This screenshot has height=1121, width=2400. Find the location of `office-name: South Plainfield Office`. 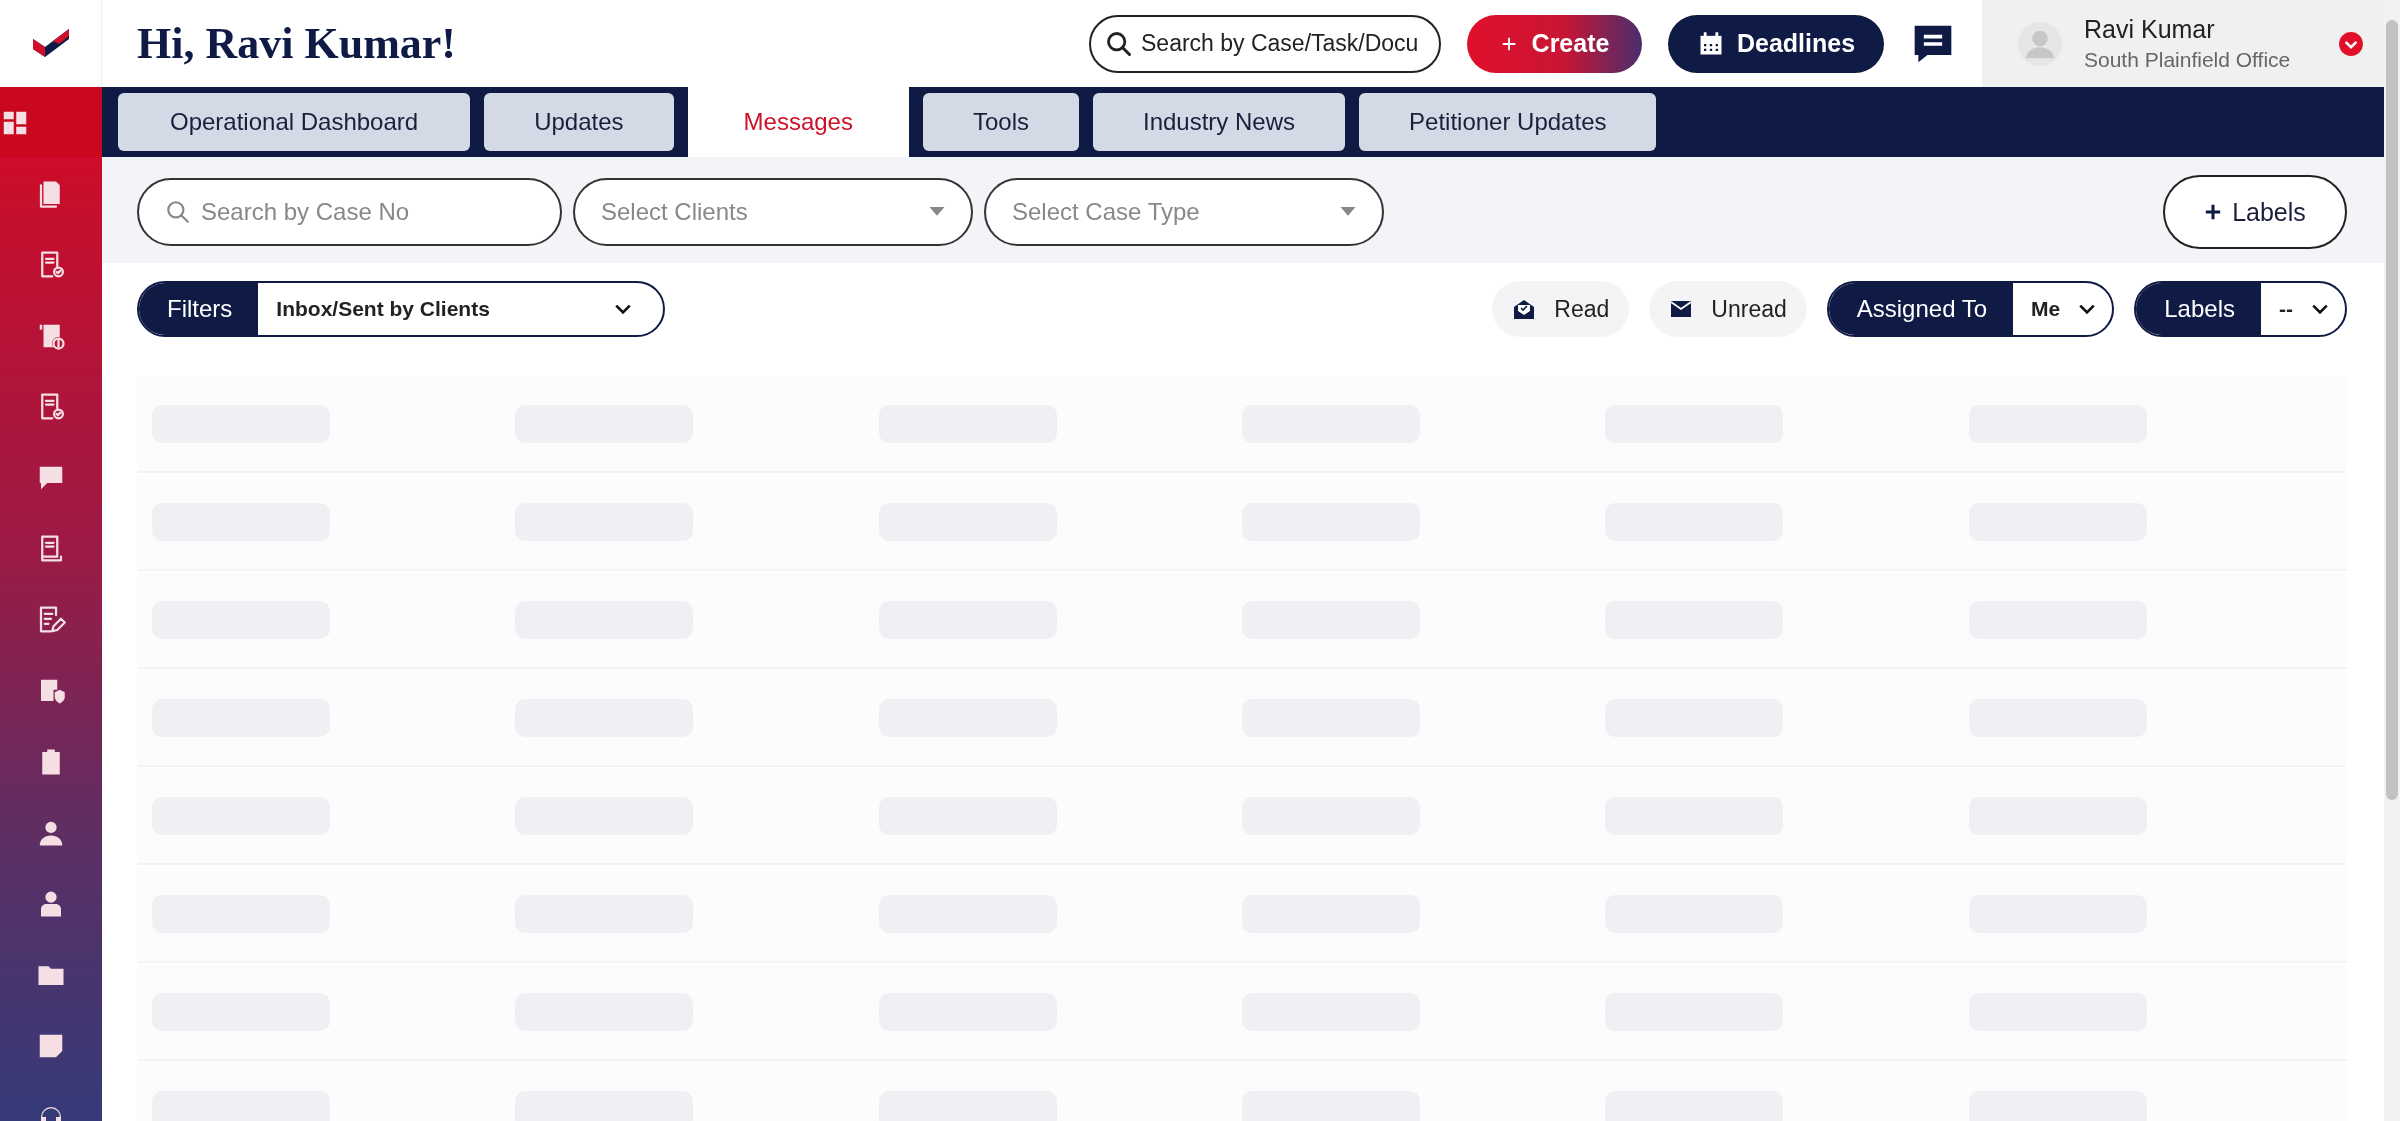

office-name: South Plainfield Office is located at coordinates (2187, 60).